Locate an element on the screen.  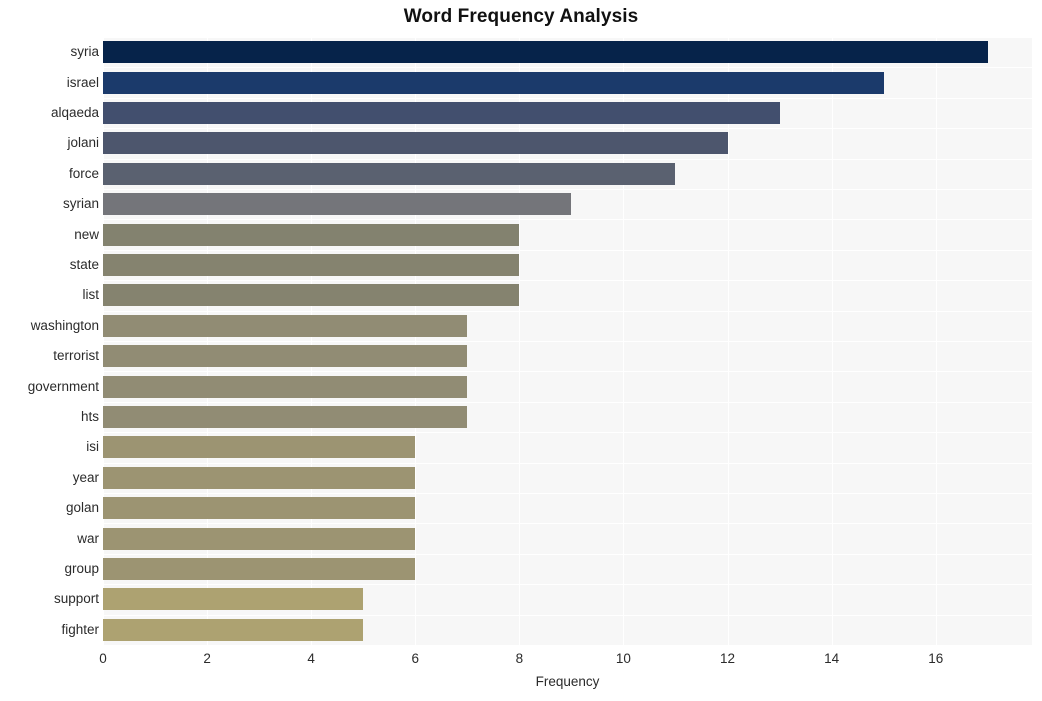
y-tick-label: fighter is located at coordinates (80, 629).